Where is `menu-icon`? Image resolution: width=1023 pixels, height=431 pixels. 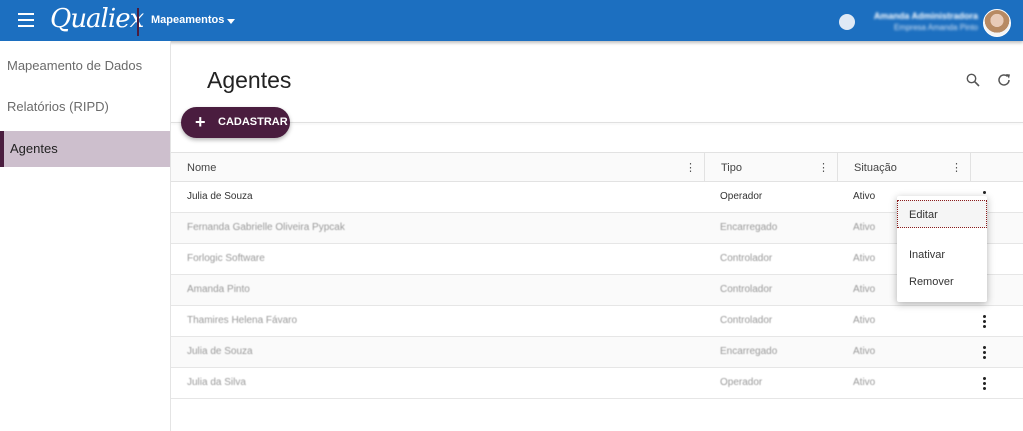
menu-icon is located at coordinates (26, 20).